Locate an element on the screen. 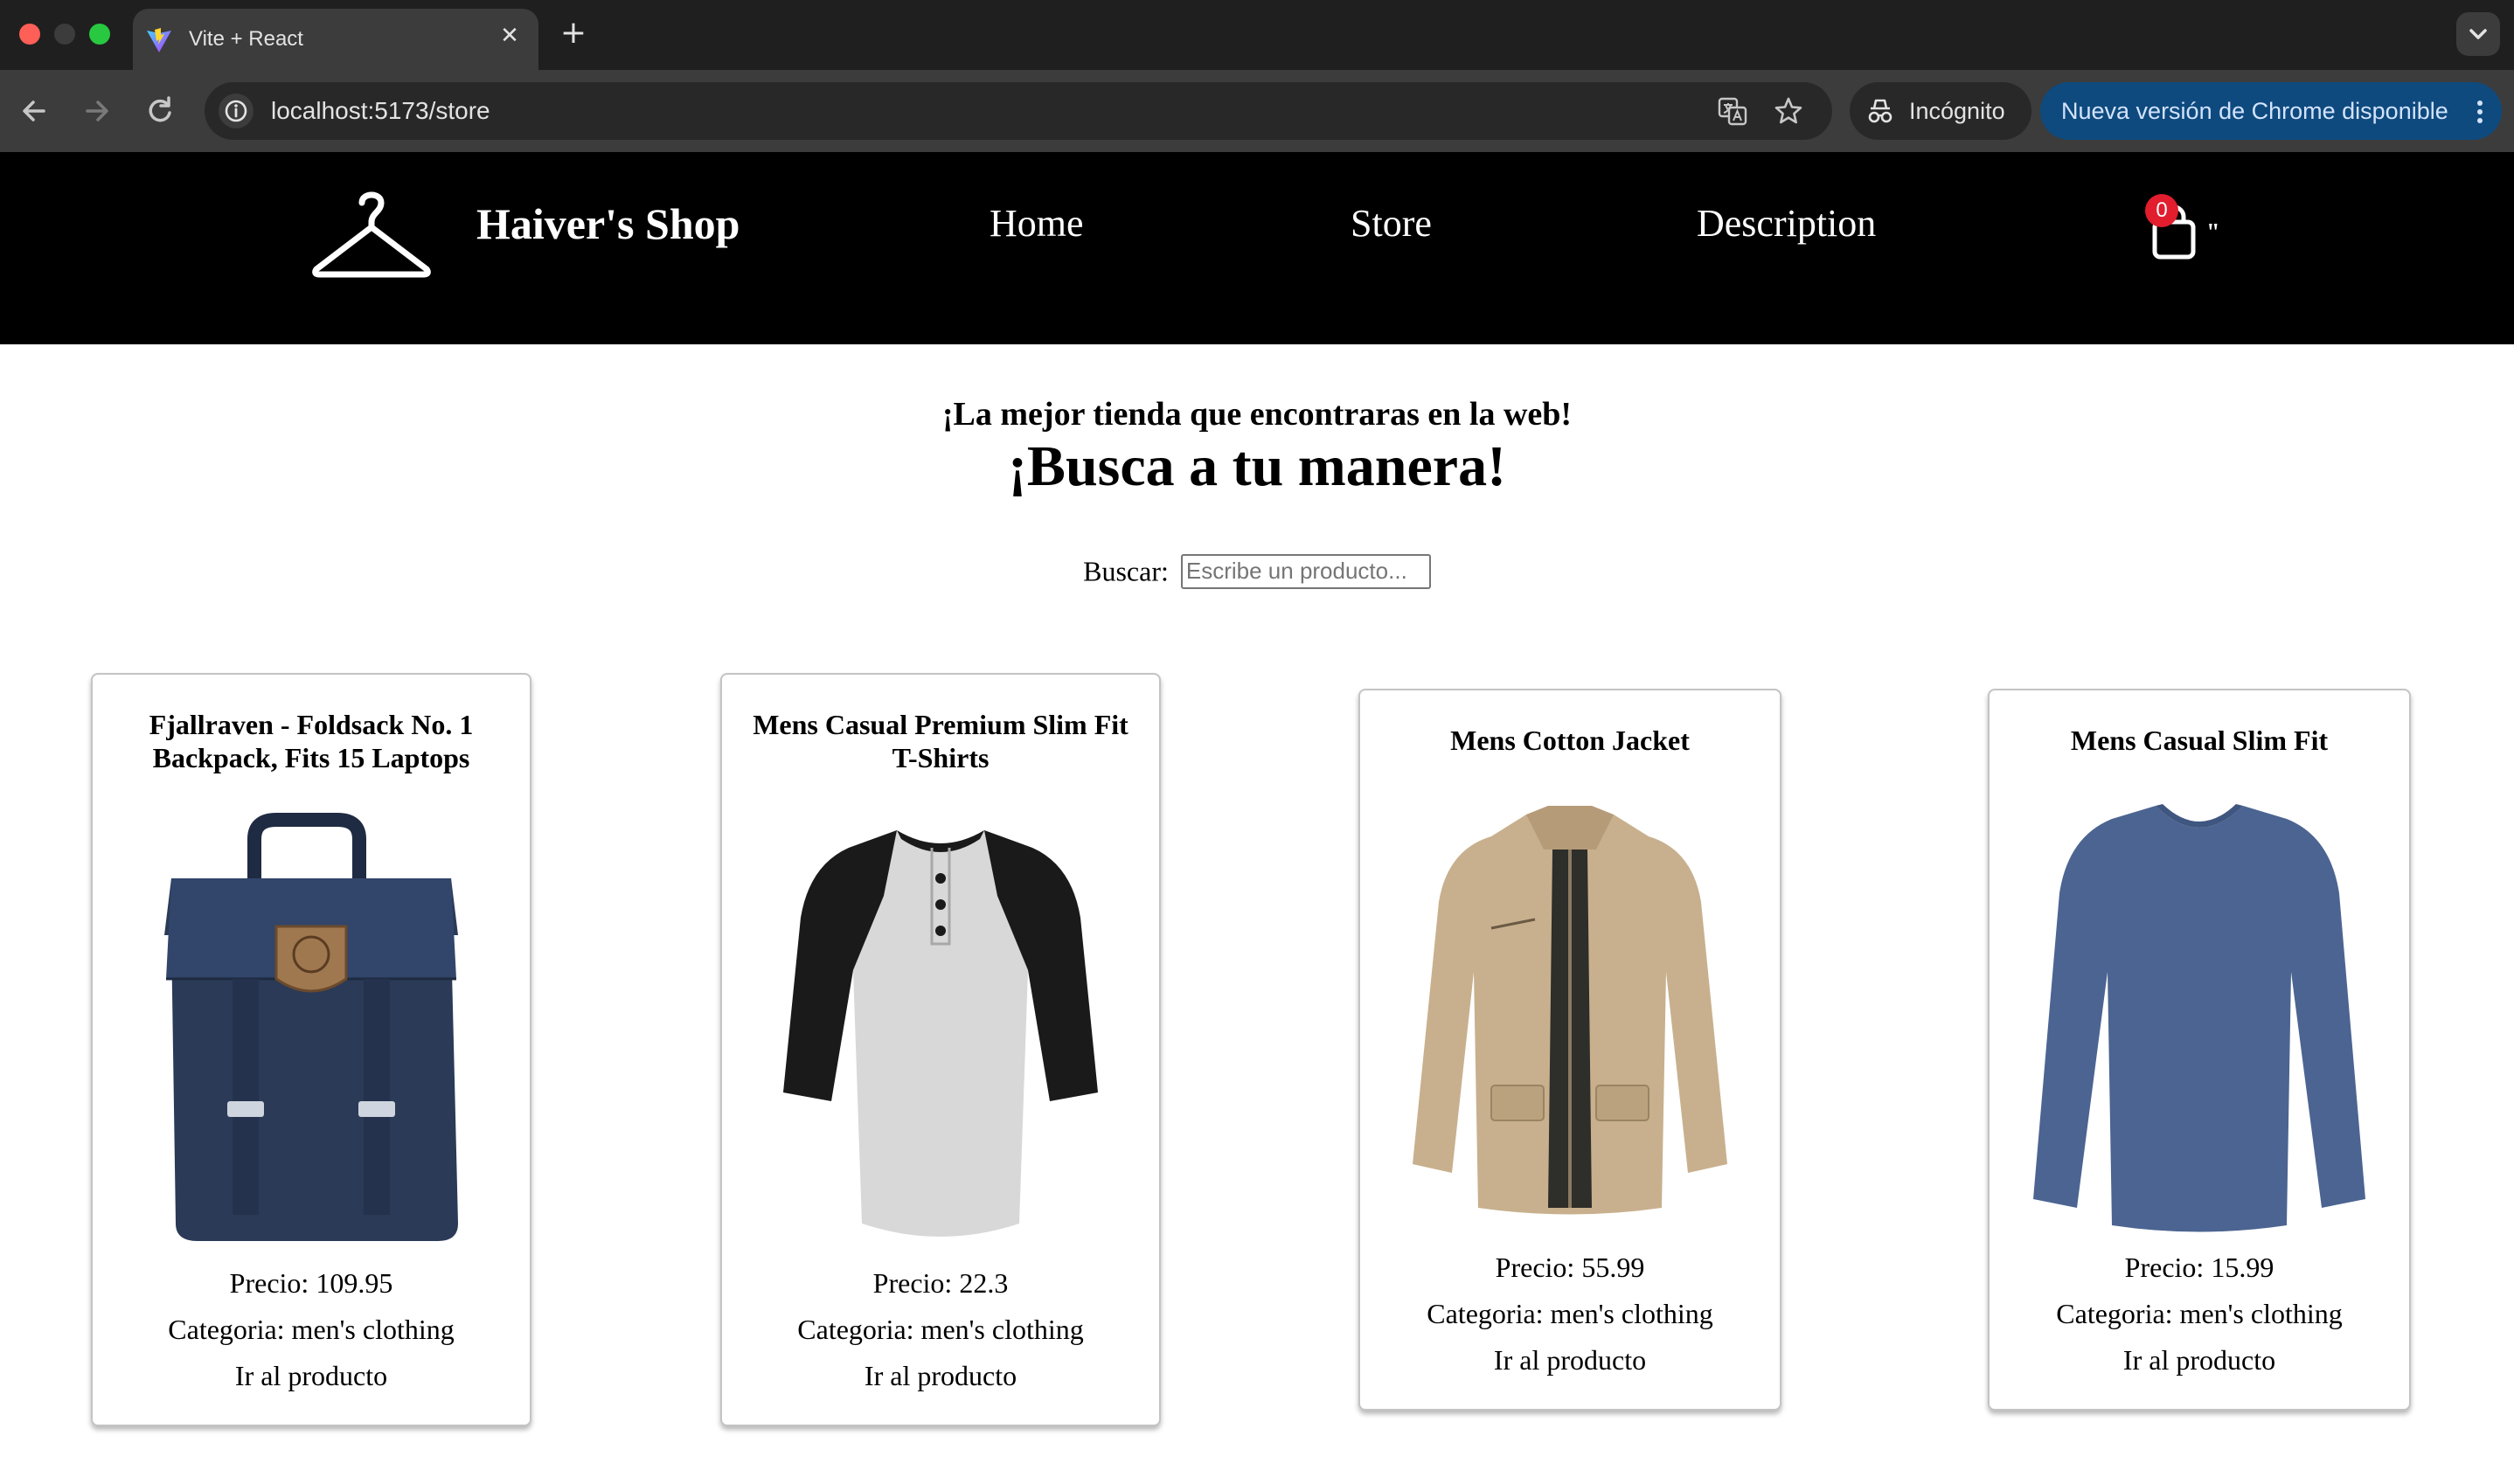  tab-search-button is located at coordinates (2478, 34).